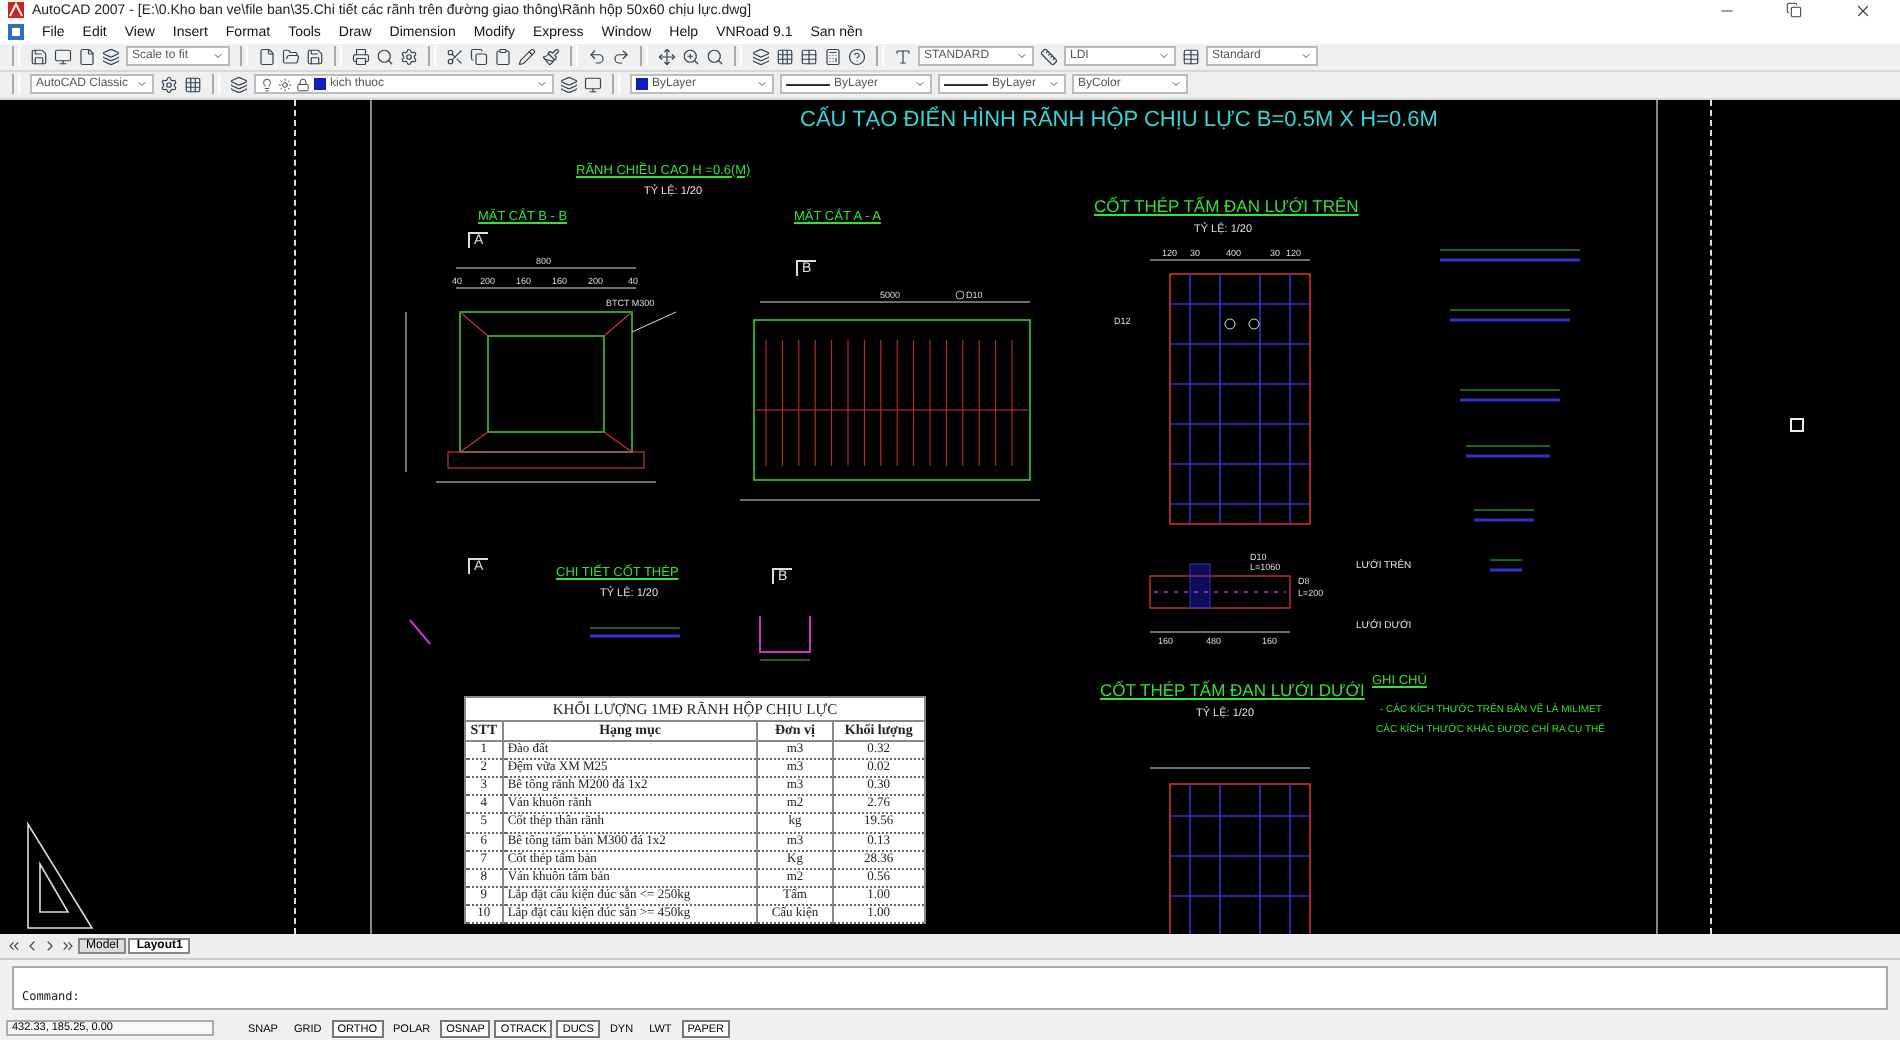 Image resolution: width=1900 pixels, height=1040 pixels. What do you see at coordinates (320, 84) in the screenshot?
I see `layer-color-swatch` at bounding box center [320, 84].